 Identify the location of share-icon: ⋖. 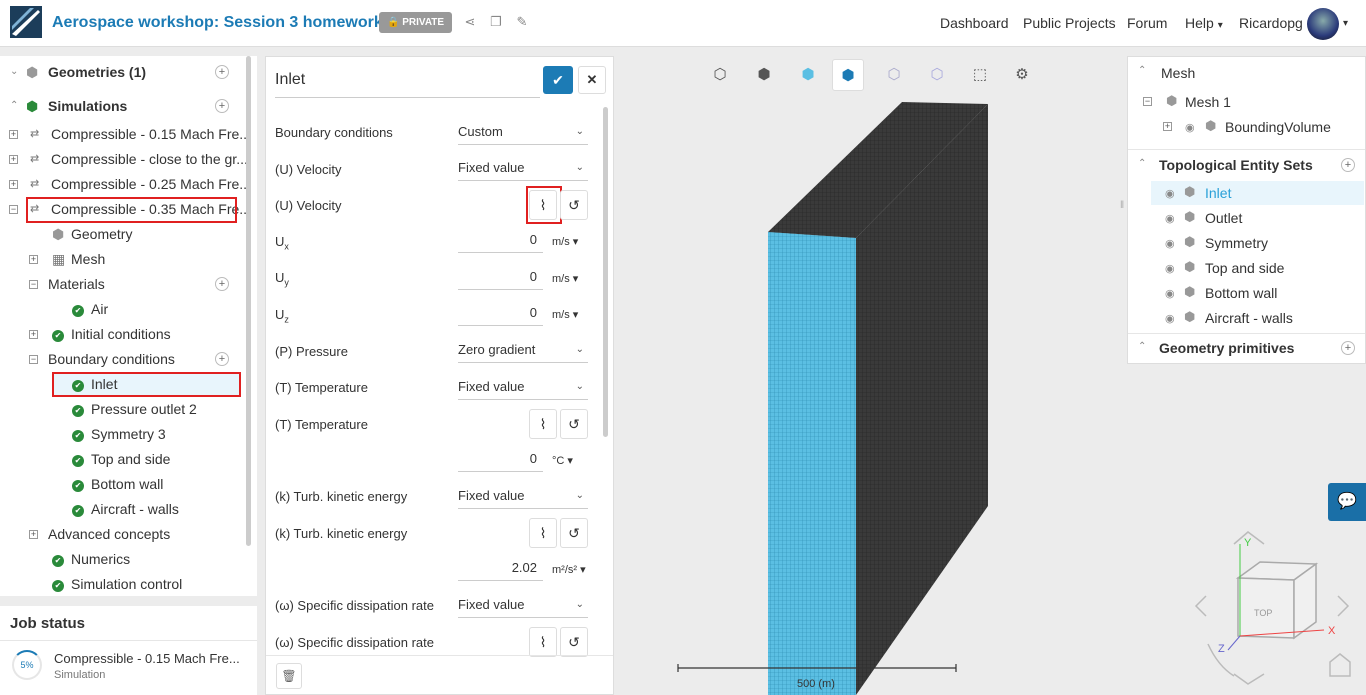
(470, 22).